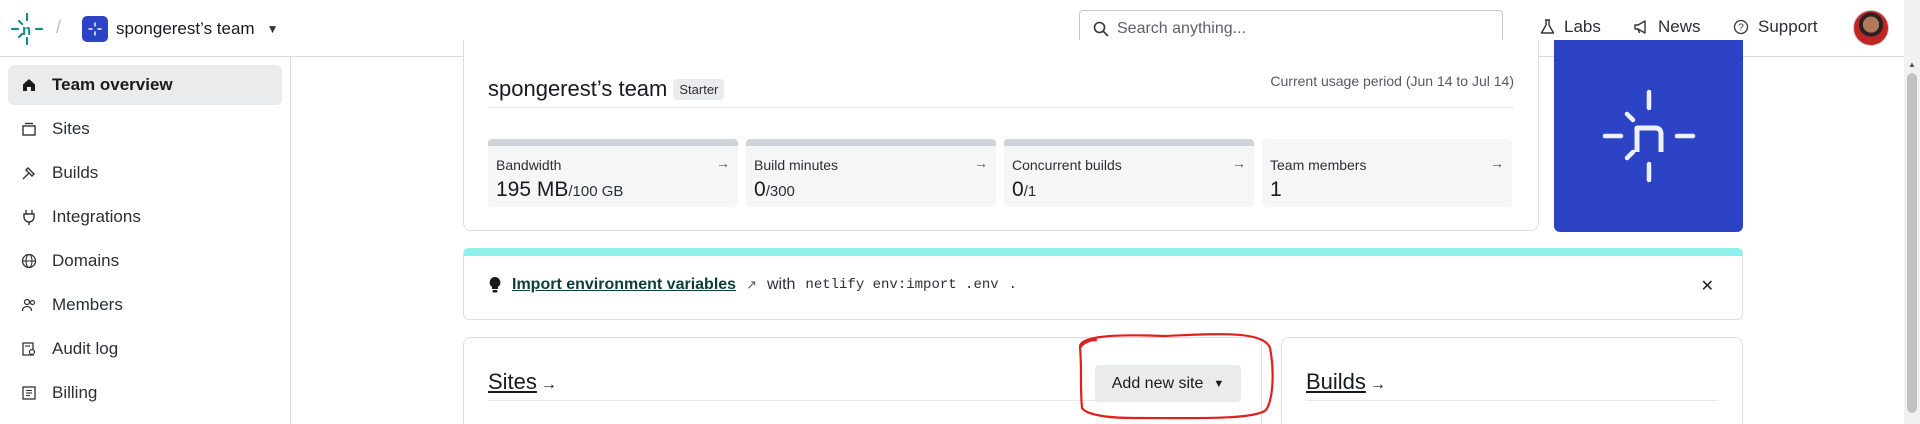 This screenshot has height=424, width=1920. Describe the element at coordinates (1297, 28) in the screenshot. I see `search-input` at that location.